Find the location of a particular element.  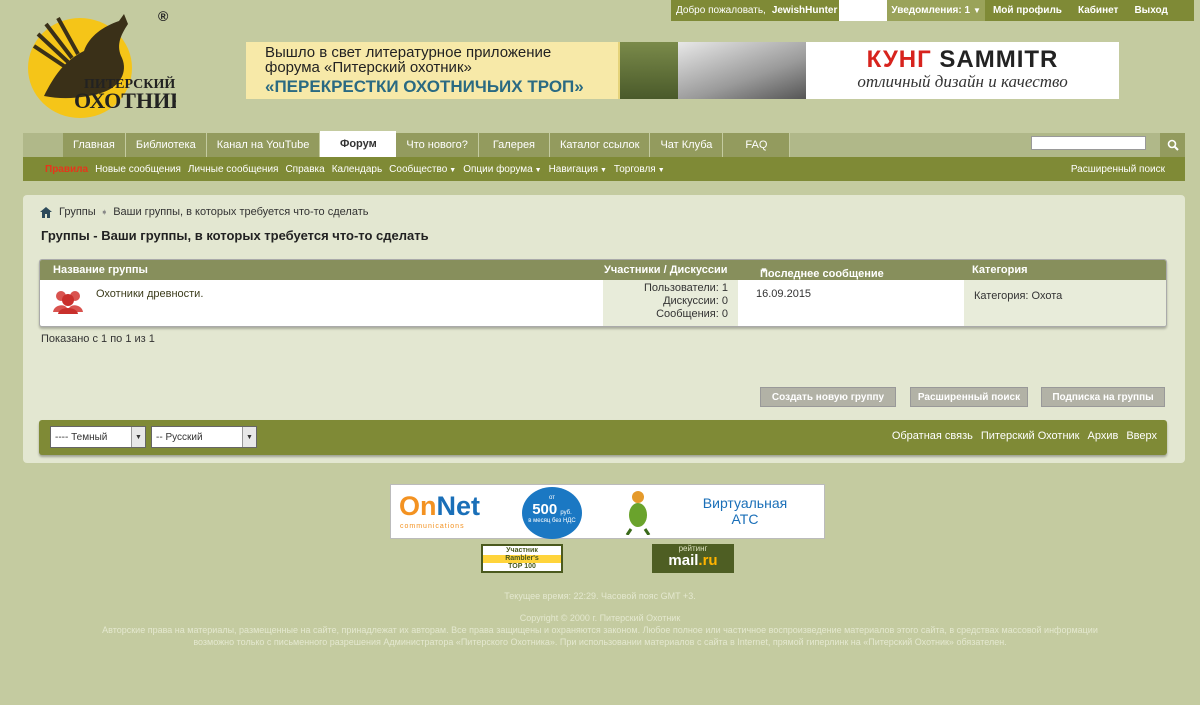

site-logo: ПИТЕРСКИЙ ОХОТНИК is located at coordinates (105, 63).